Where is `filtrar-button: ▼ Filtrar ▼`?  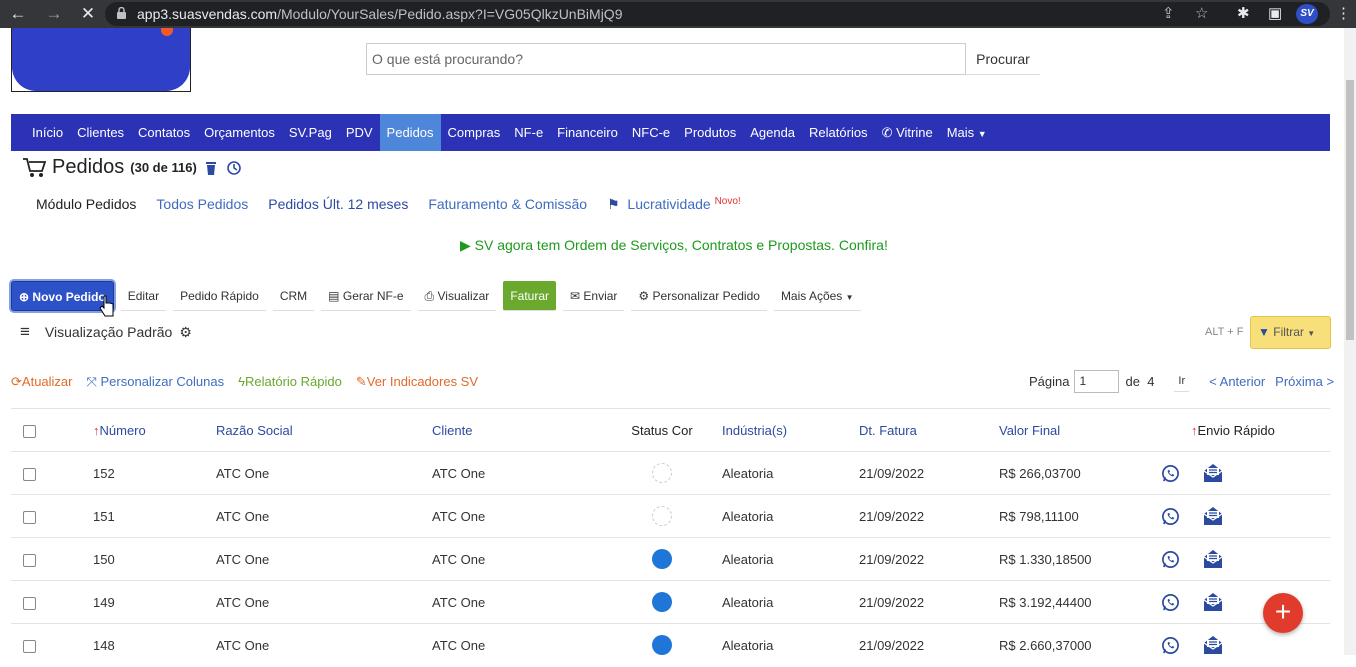 filtrar-button: ▼ Filtrar ▼ is located at coordinates (1290, 332).